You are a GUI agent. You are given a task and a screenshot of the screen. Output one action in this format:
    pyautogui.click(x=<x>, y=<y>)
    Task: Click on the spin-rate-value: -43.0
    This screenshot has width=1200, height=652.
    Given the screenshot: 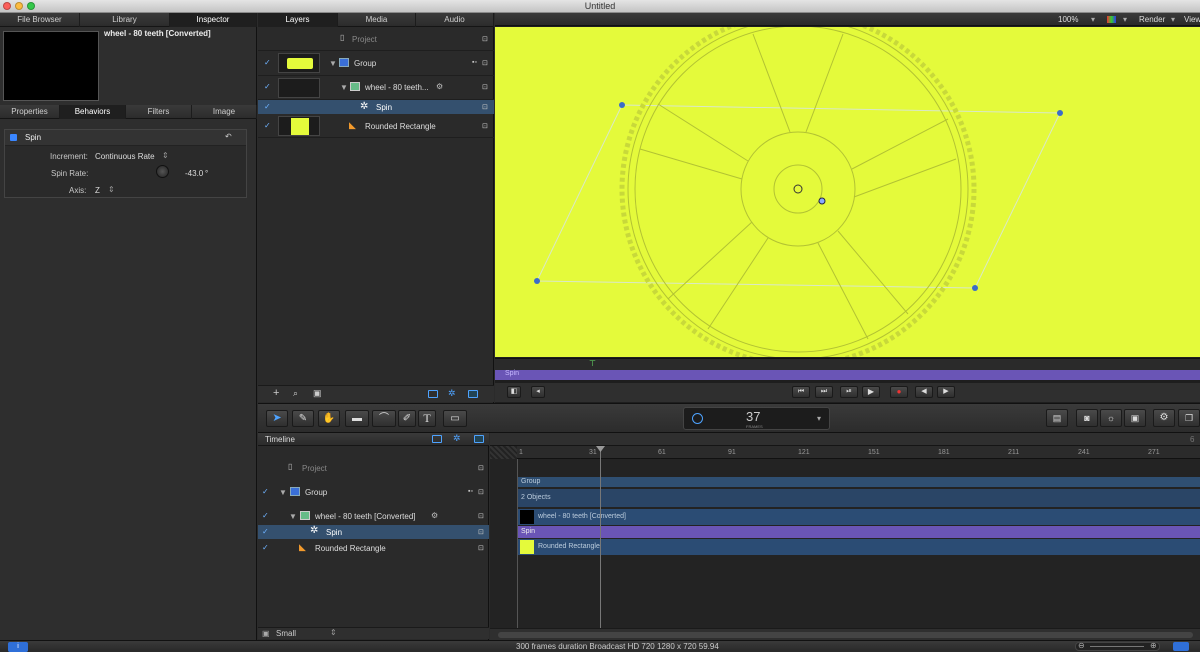 What is the action you would take?
    pyautogui.click(x=194, y=173)
    